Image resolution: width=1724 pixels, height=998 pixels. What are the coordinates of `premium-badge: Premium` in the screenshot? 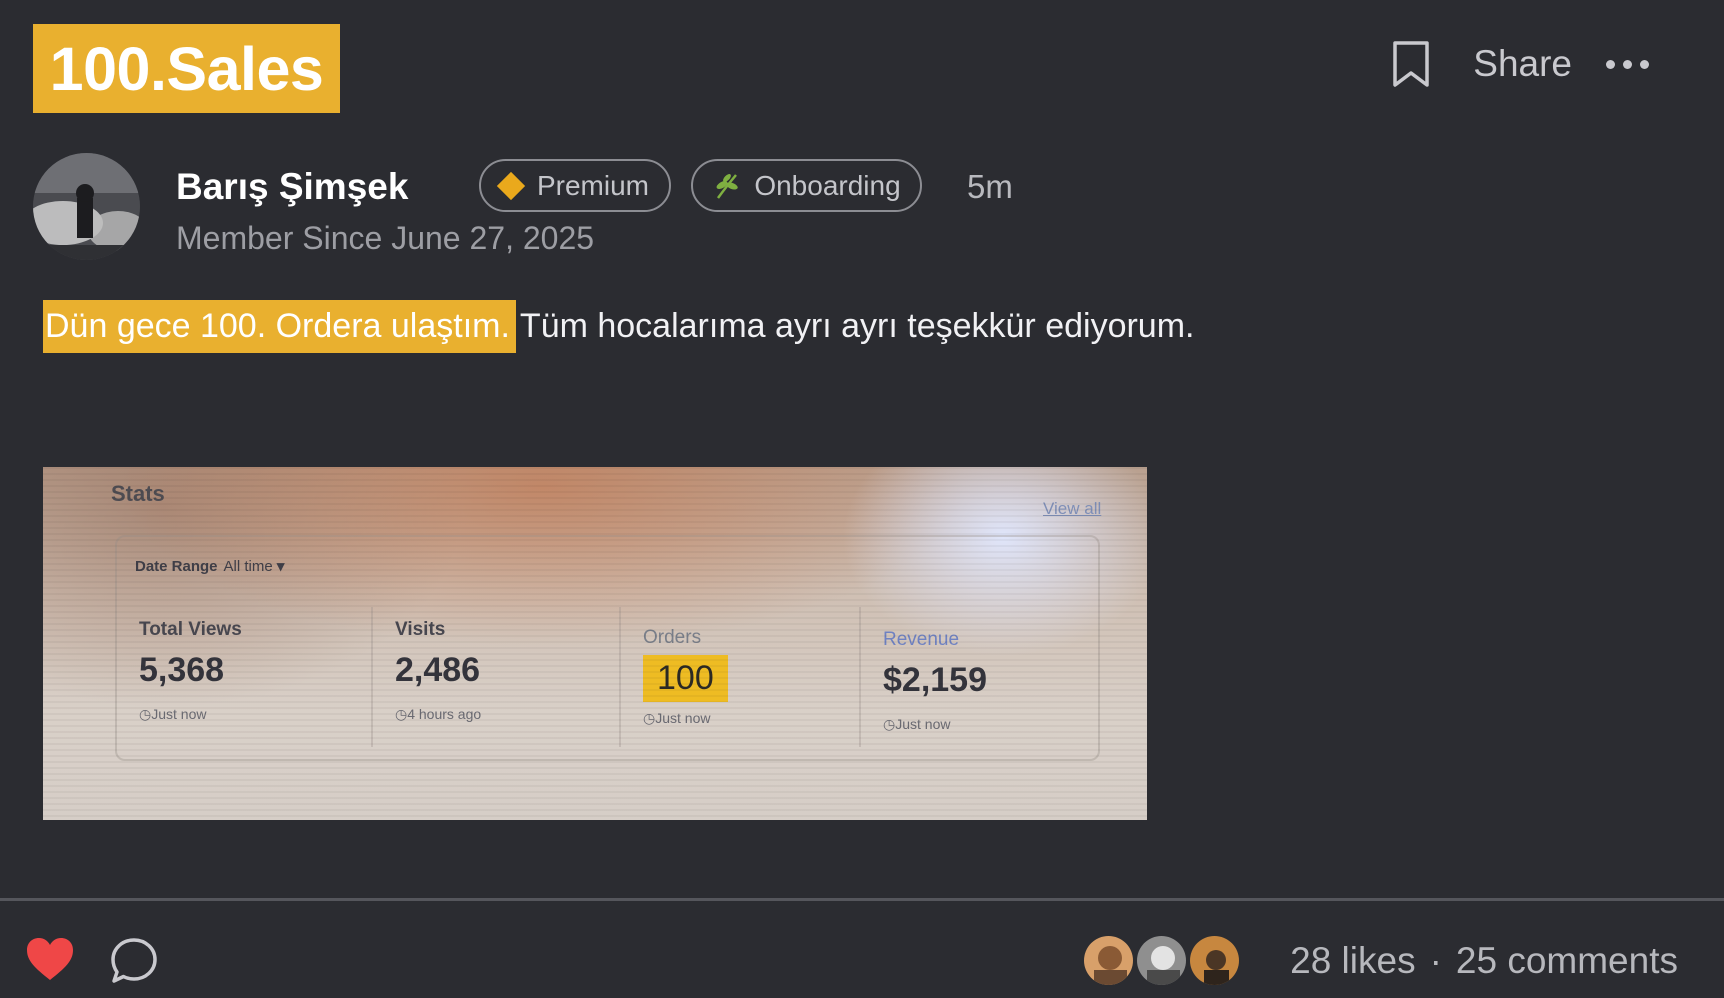 It's located at (575, 185).